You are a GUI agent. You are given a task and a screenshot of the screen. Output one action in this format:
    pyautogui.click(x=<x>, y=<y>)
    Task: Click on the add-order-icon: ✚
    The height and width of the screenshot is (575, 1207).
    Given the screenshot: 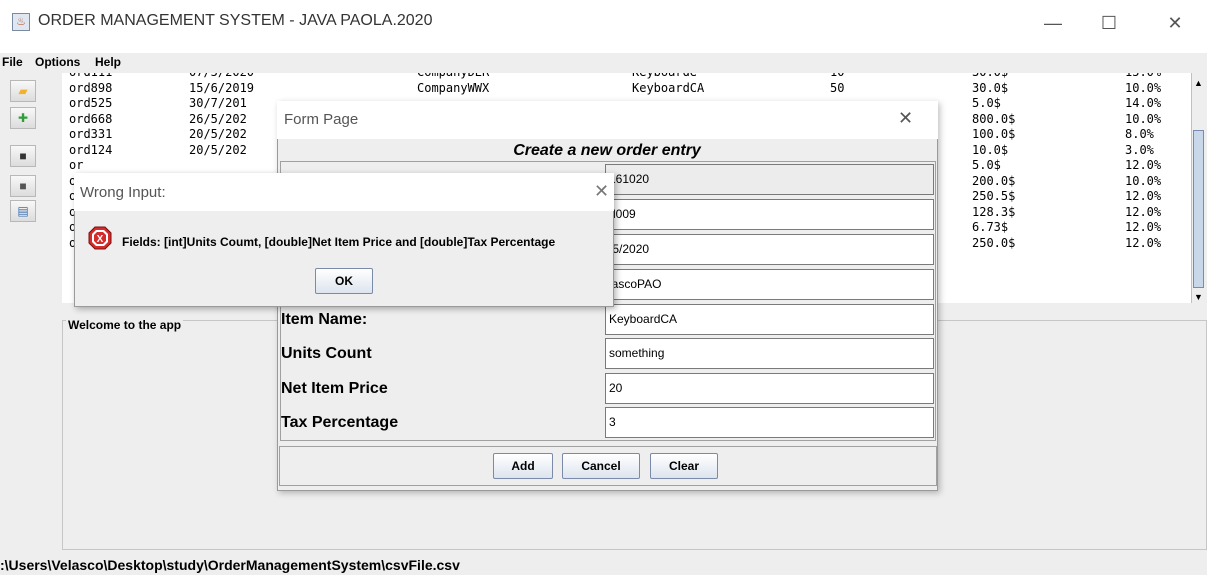 What is the action you would take?
    pyautogui.click(x=23, y=118)
    